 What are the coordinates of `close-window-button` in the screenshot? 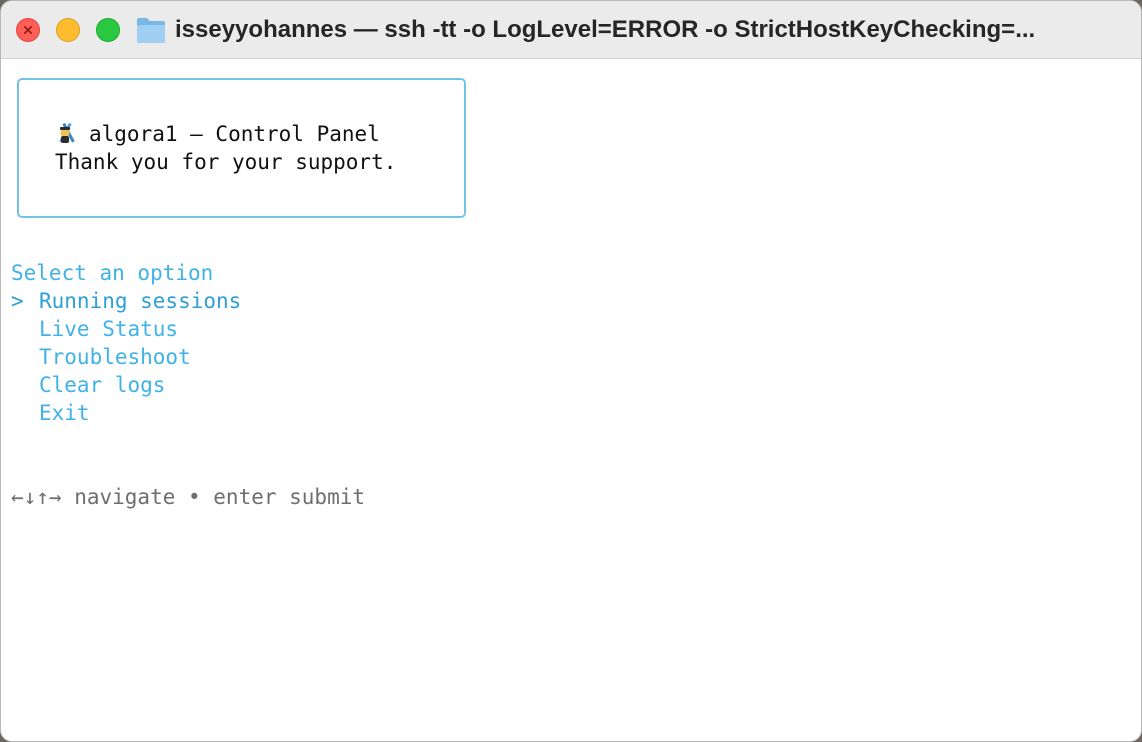 It's located at (28, 30).